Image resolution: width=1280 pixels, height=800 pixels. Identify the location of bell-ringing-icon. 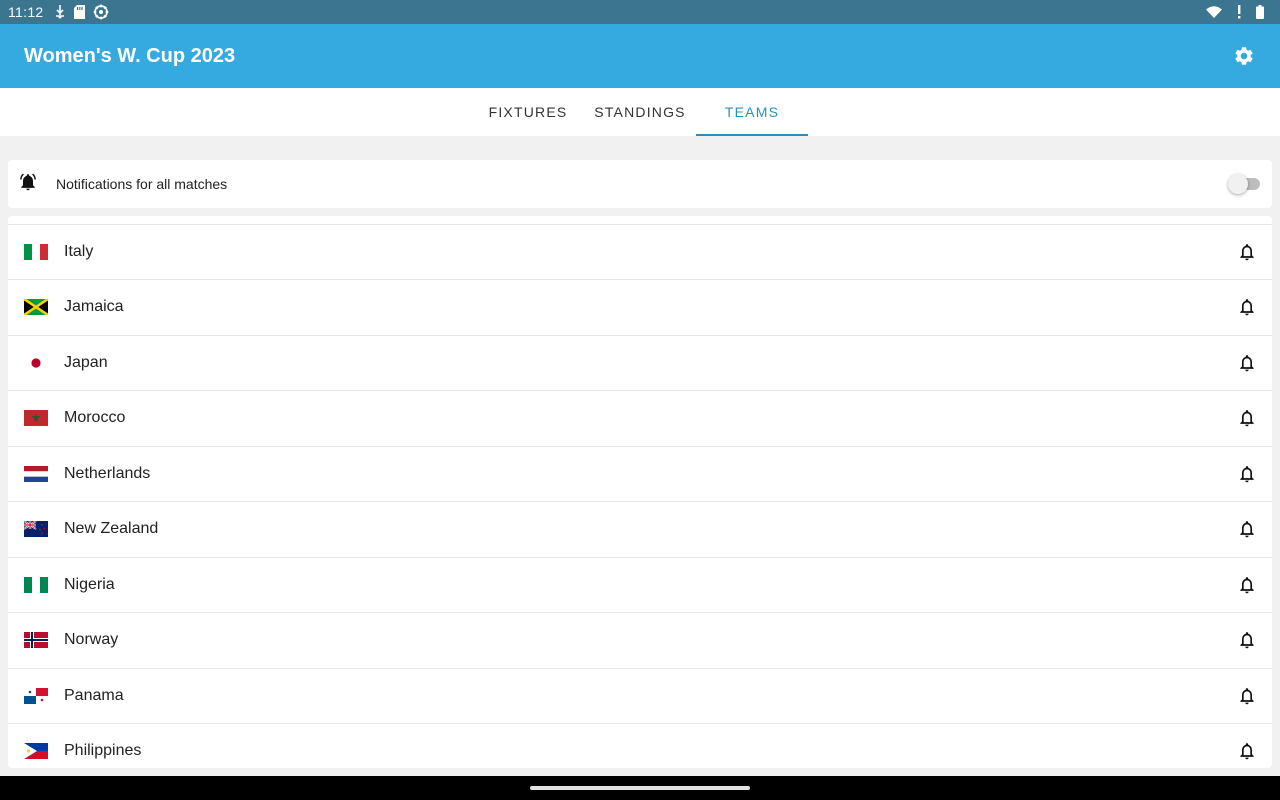
(28, 184).